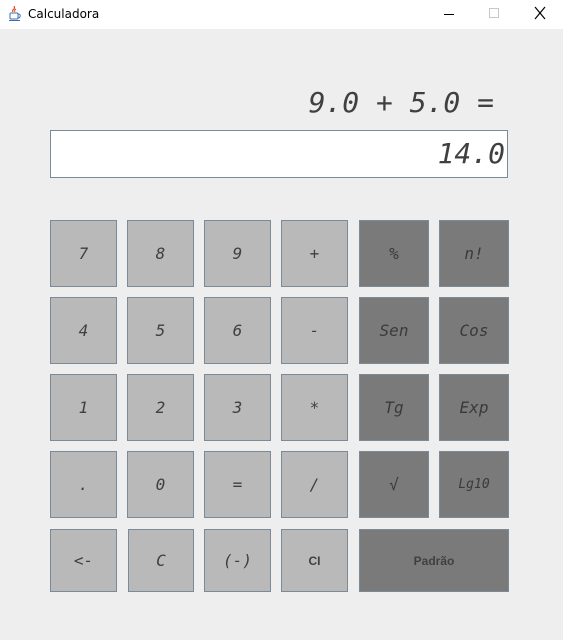 This screenshot has height=640, width=563. I want to click on expression-label: 9.0 + 5.0 =, so click(401, 102).